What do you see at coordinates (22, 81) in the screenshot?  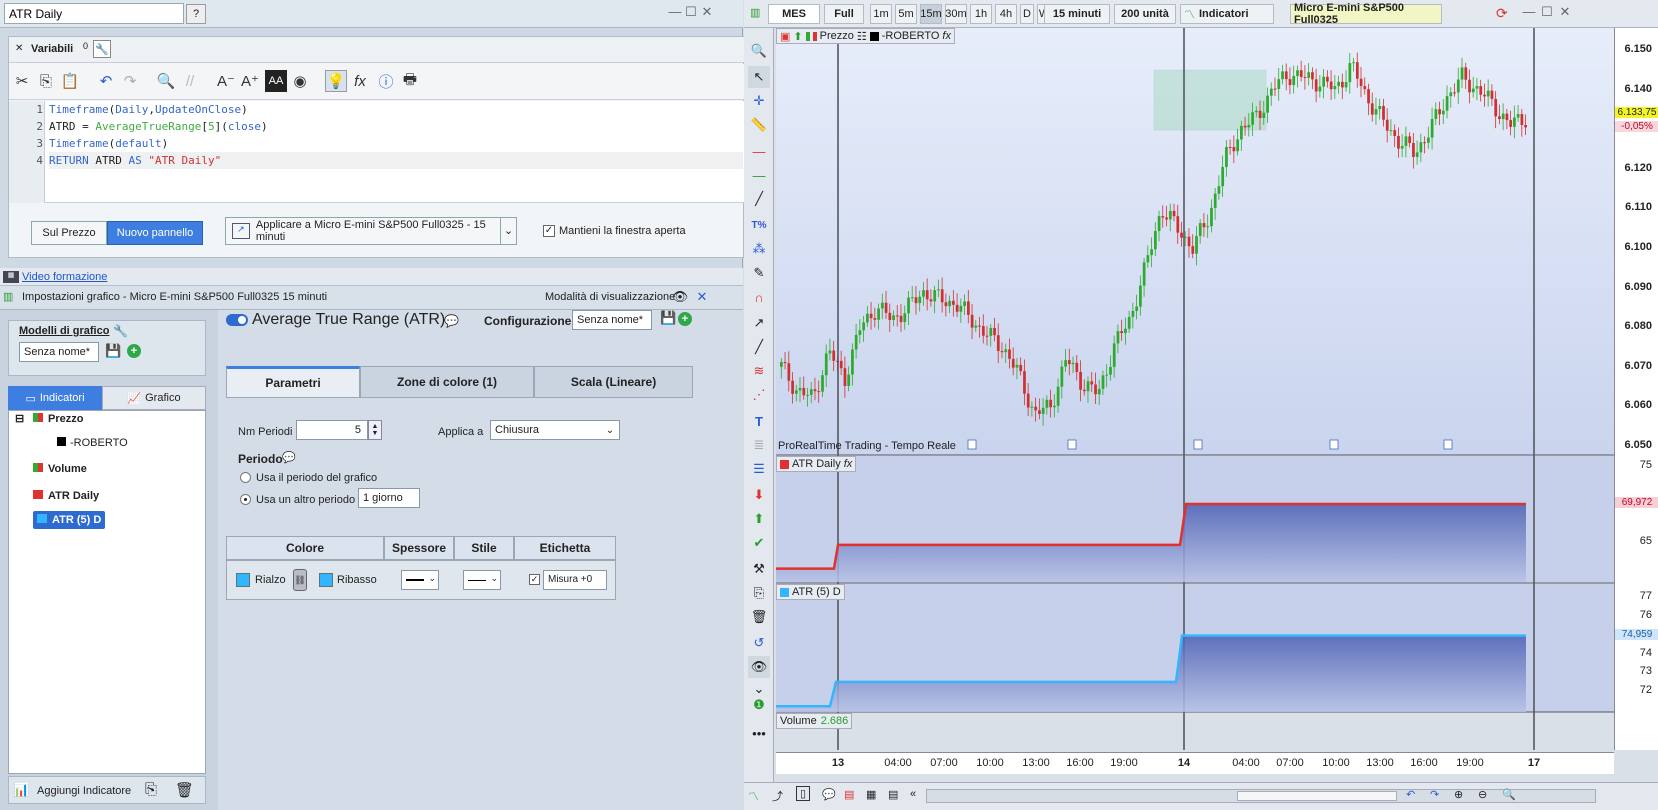 I see `cut-icon: ✂` at bounding box center [22, 81].